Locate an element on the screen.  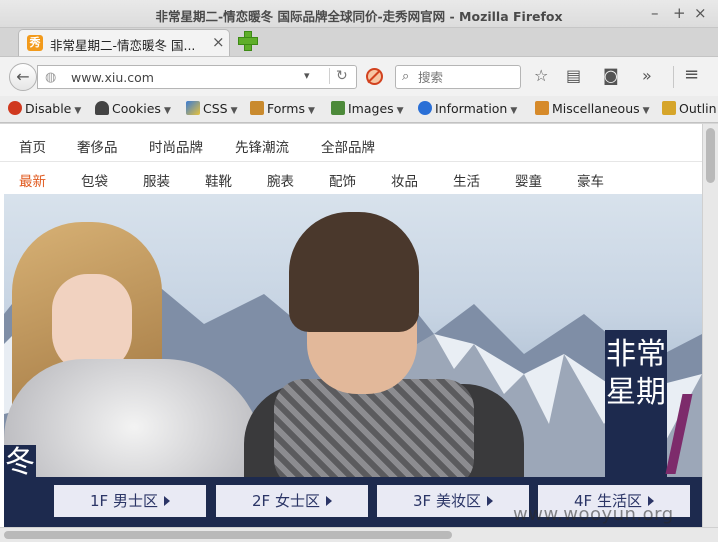
devbar-images: Images ▼ is located at coordinates (367, 108).